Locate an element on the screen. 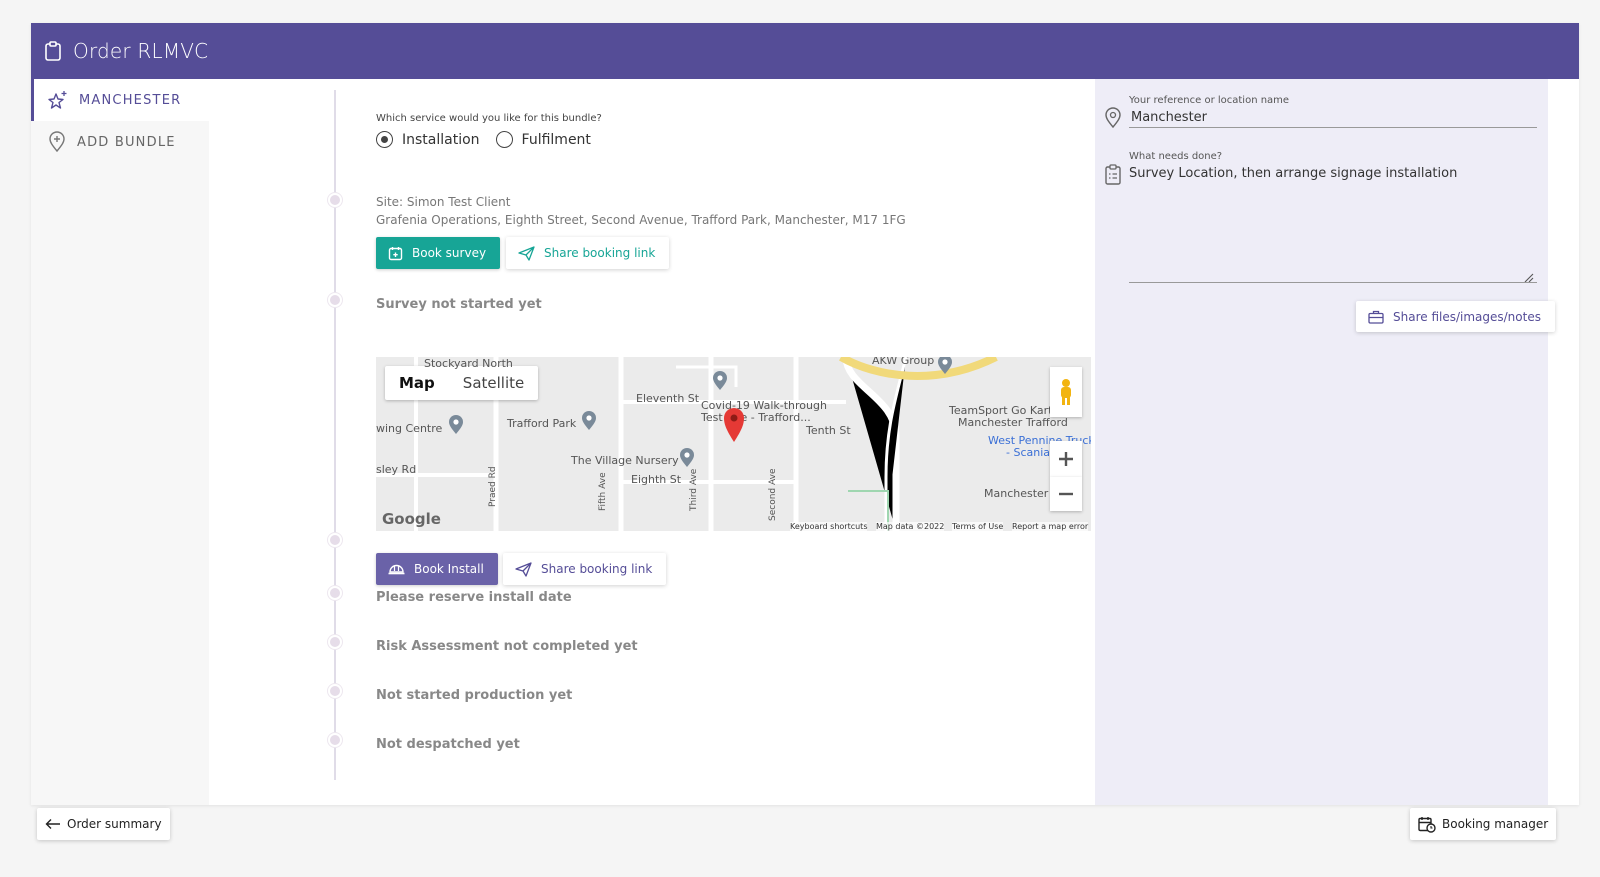 The width and height of the screenshot is (1600, 877). sidebar: MANCHESTER ADD BUNDLE is located at coordinates (120, 442).